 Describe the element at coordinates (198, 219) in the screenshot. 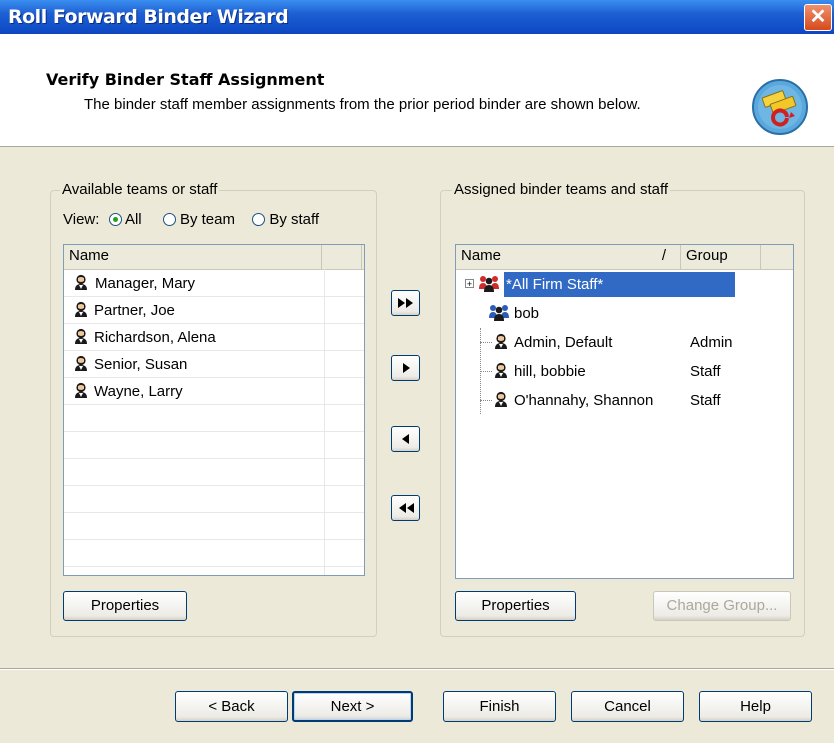

I see `view-by-team-radio: By team` at that location.